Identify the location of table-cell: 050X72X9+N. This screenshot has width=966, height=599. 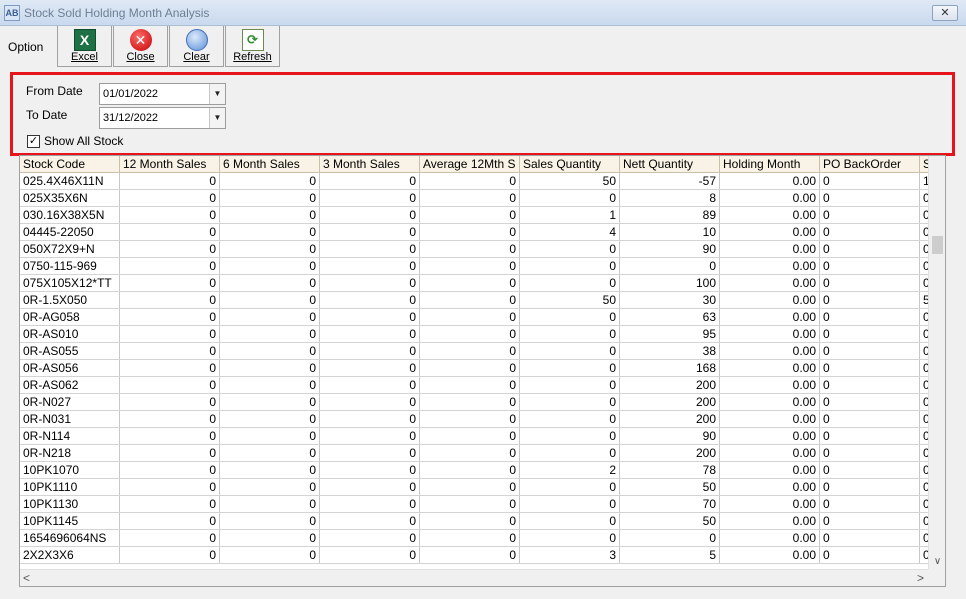
(70, 249).